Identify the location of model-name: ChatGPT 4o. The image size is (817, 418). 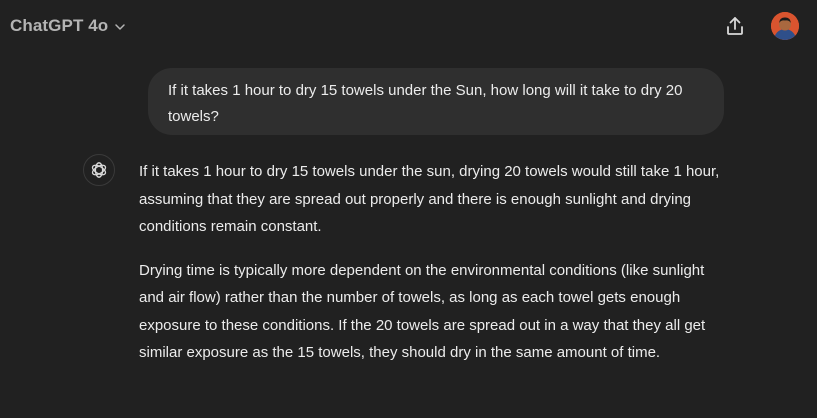
(59, 25).